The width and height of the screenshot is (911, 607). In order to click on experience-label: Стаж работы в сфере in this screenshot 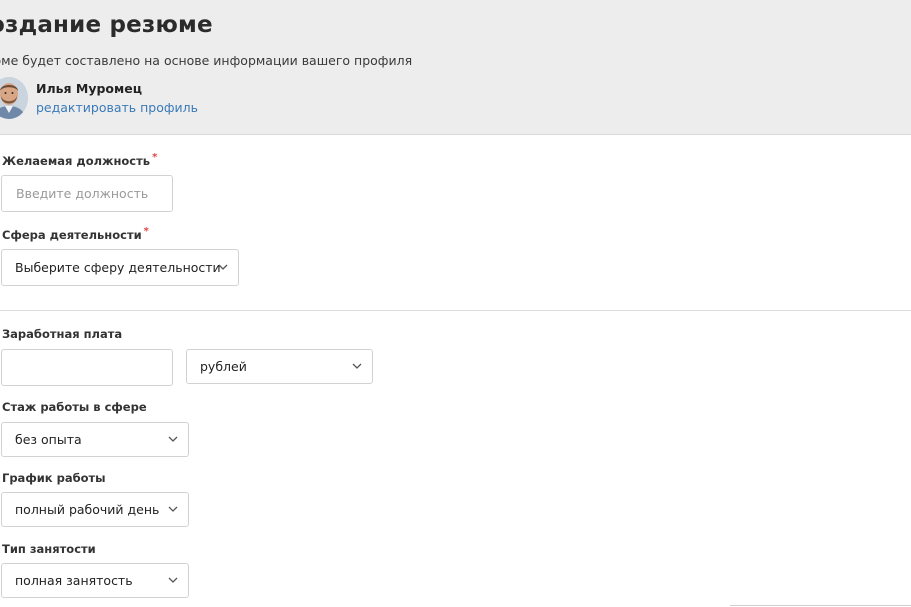, I will do `click(74, 407)`.